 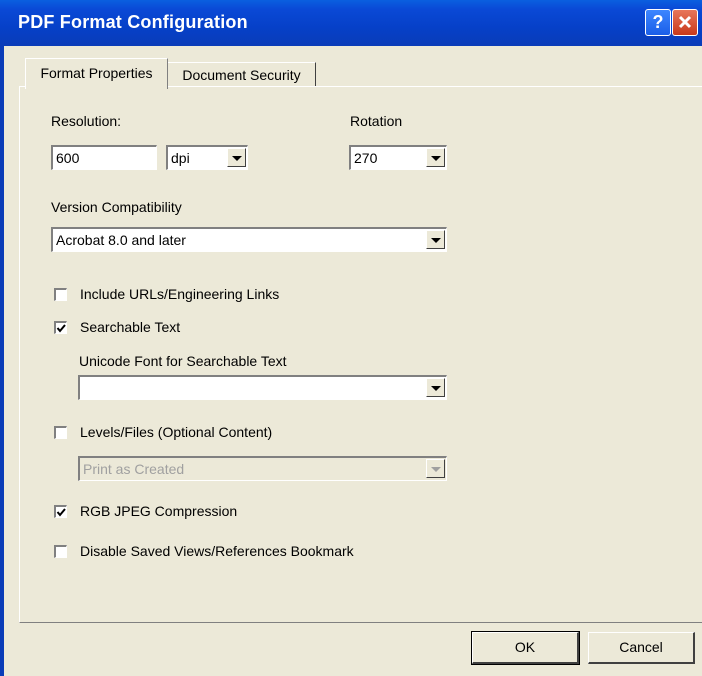 What do you see at coordinates (180, 158) in the screenshot?
I see `resolution-unit-value: dpi` at bounding box center [180, 158].